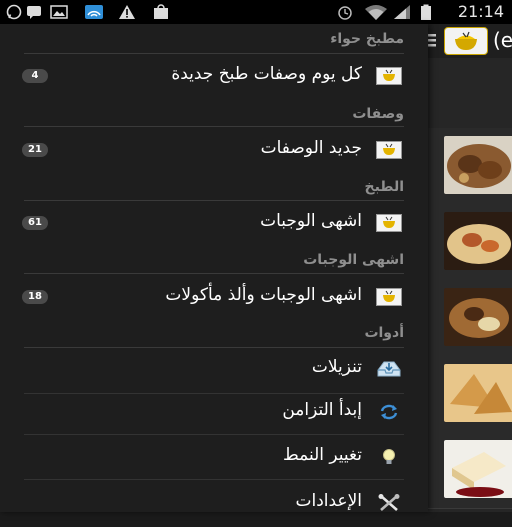 The width and height of the screenshot is (512, 527). I want to click on drawer-item-new-recipes: 21 جديد الوصفات, so click(214, 150).